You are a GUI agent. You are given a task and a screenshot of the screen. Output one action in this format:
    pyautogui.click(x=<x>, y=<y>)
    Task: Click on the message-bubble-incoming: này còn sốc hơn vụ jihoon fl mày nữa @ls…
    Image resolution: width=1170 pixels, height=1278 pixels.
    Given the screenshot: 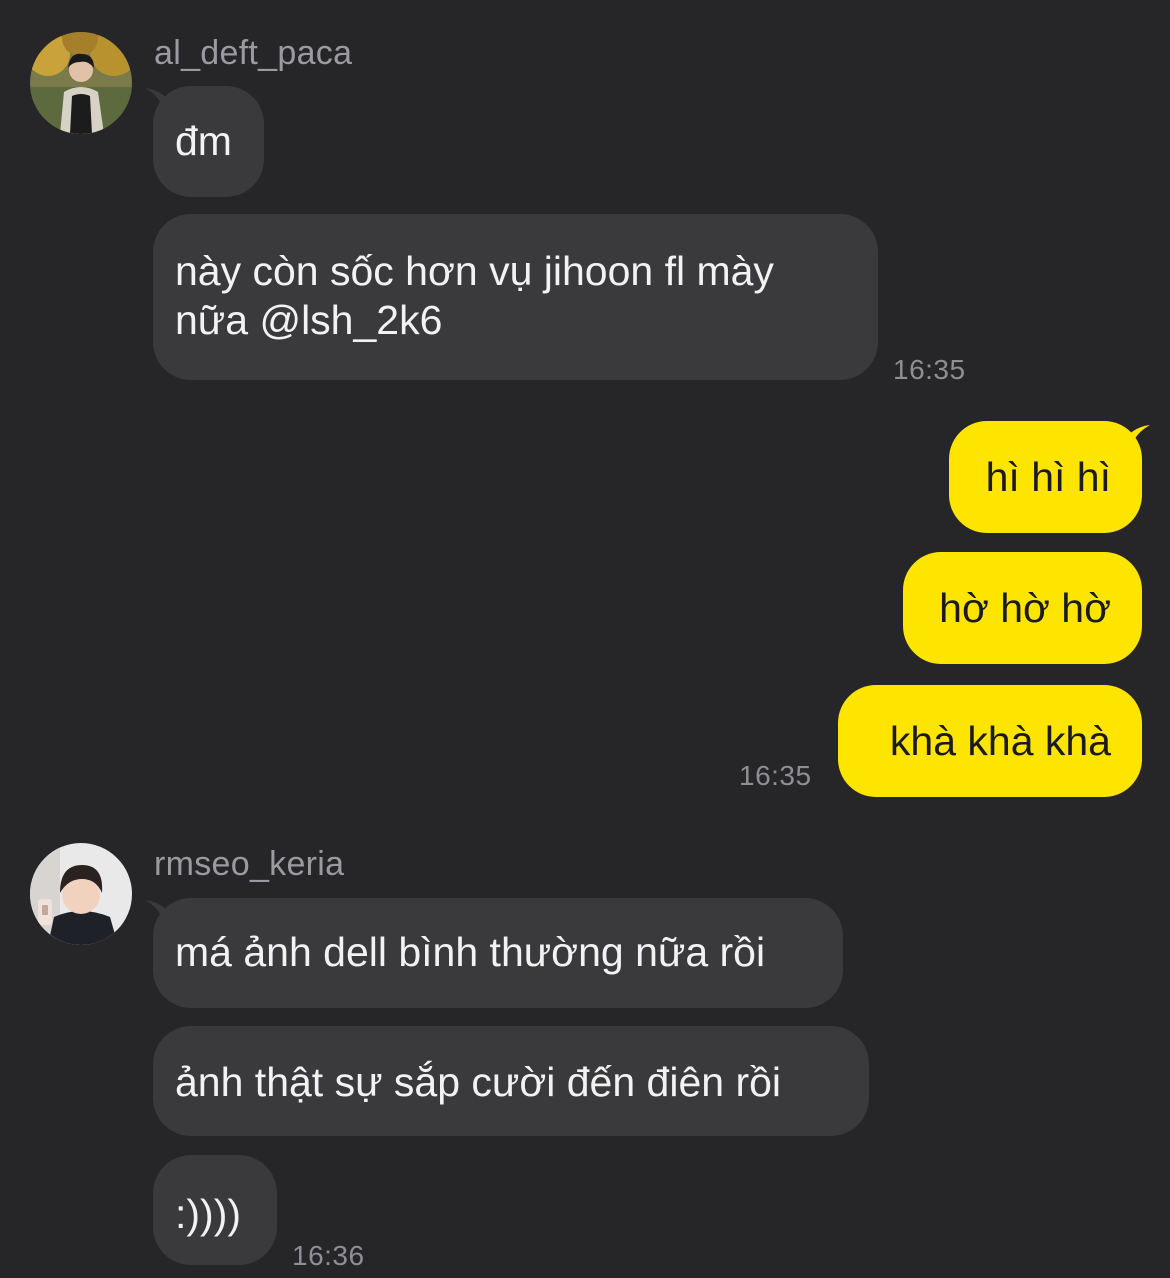 What is the action you would take?
    pyautogui.click(x=515, y=297)
    